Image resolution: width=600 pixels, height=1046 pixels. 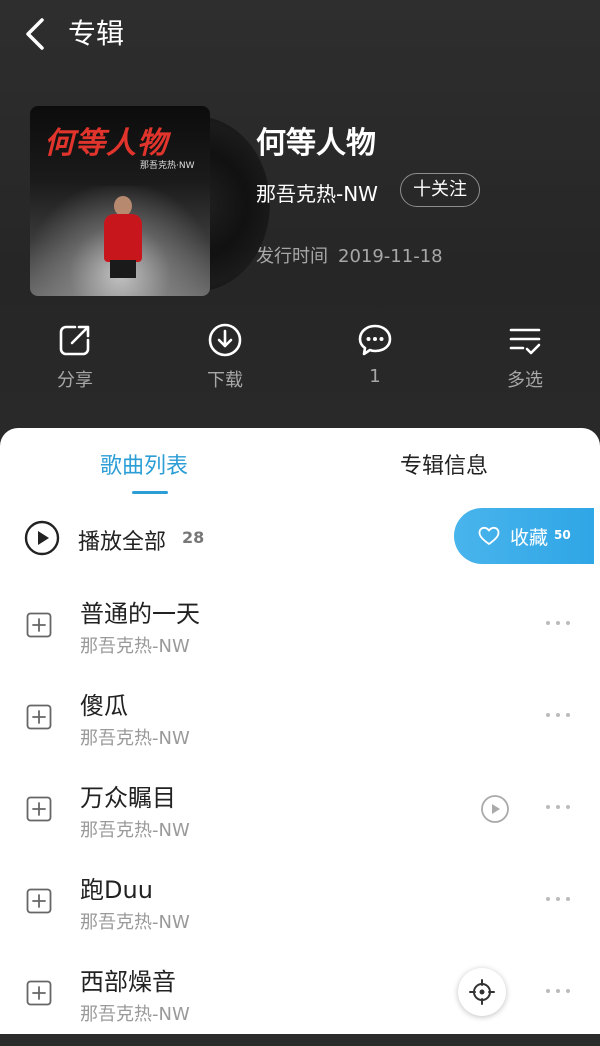 I want to click on multi-select-button: 多选, so click(x=525, y=360).